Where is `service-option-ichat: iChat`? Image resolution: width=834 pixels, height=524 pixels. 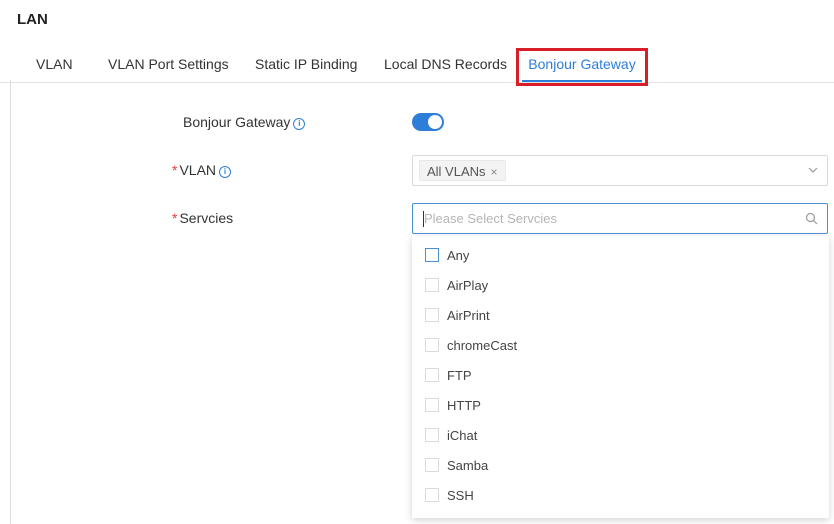
service-option-ichat: iChat is located at coordinates (620, 436).